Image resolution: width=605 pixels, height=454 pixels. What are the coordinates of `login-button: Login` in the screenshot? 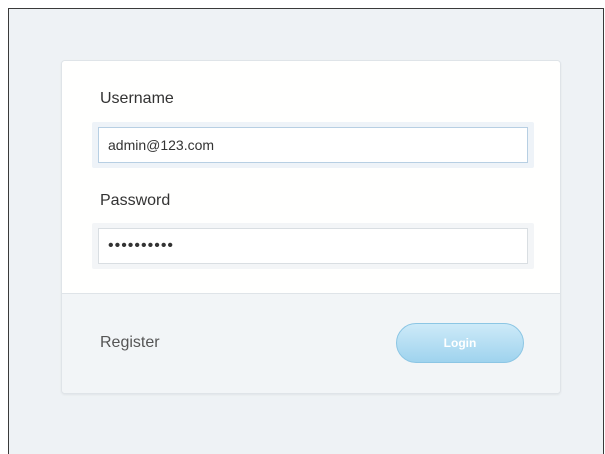 It's located at (460, 343).